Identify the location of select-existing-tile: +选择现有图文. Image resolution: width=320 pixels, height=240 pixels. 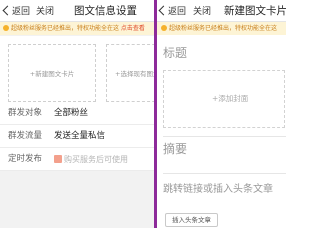
(130, 73).